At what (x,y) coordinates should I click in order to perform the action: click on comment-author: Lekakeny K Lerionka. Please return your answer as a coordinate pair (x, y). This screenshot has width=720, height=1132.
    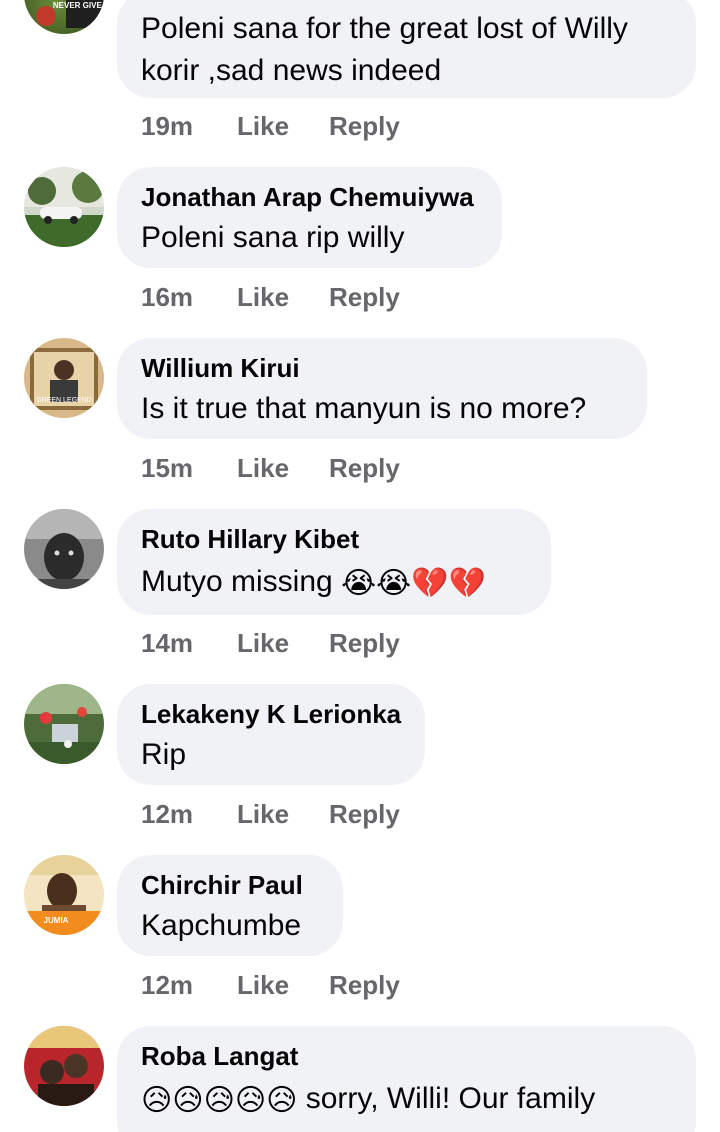
    Looking at the image, I should click on (271, 714).